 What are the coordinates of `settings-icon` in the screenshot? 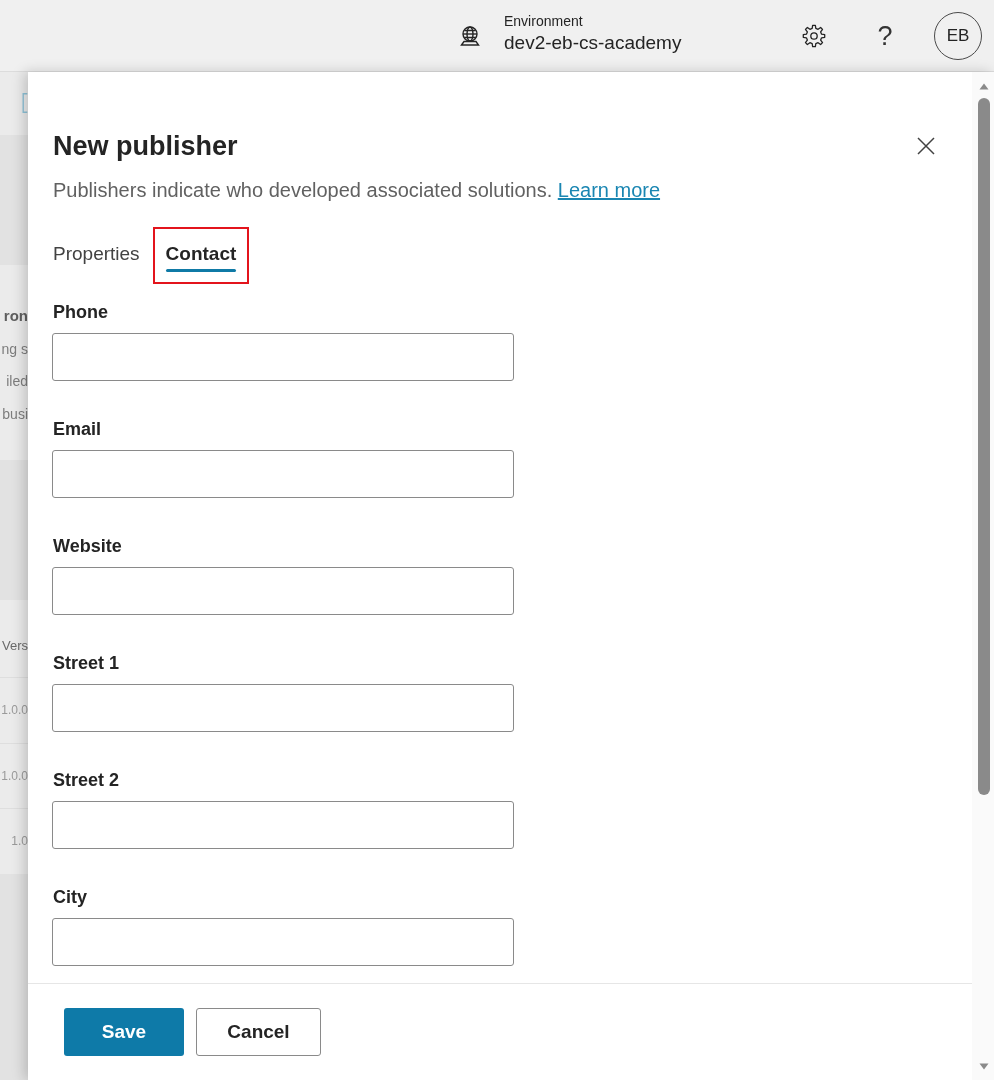 It's located at (814, 35).